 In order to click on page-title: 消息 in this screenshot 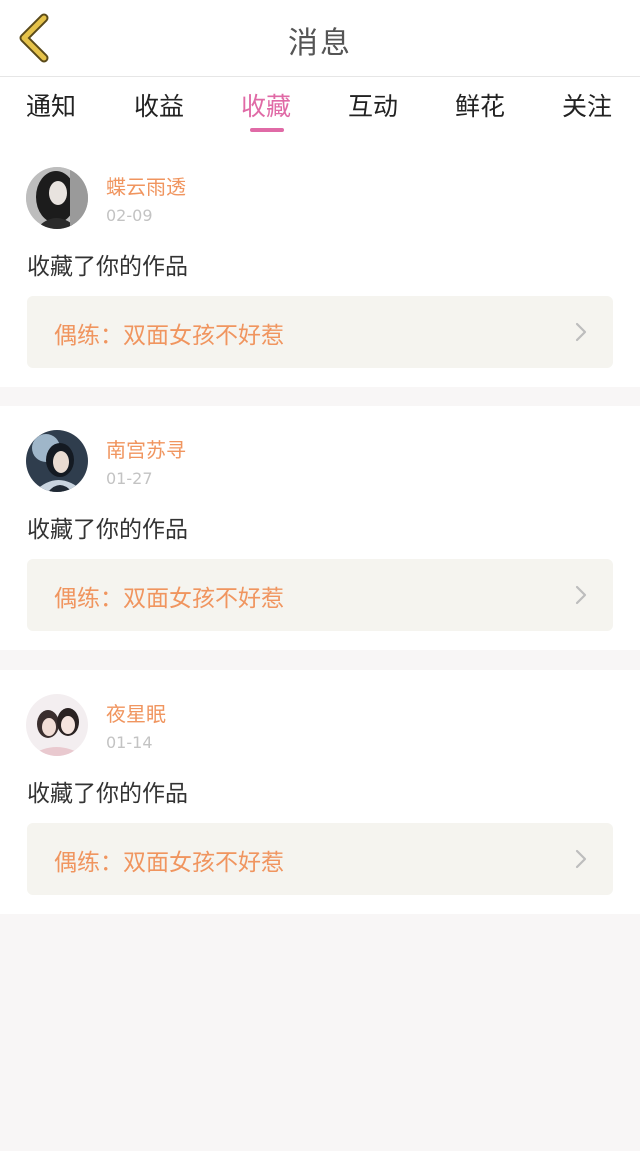, I will do `click(320, 43)`.